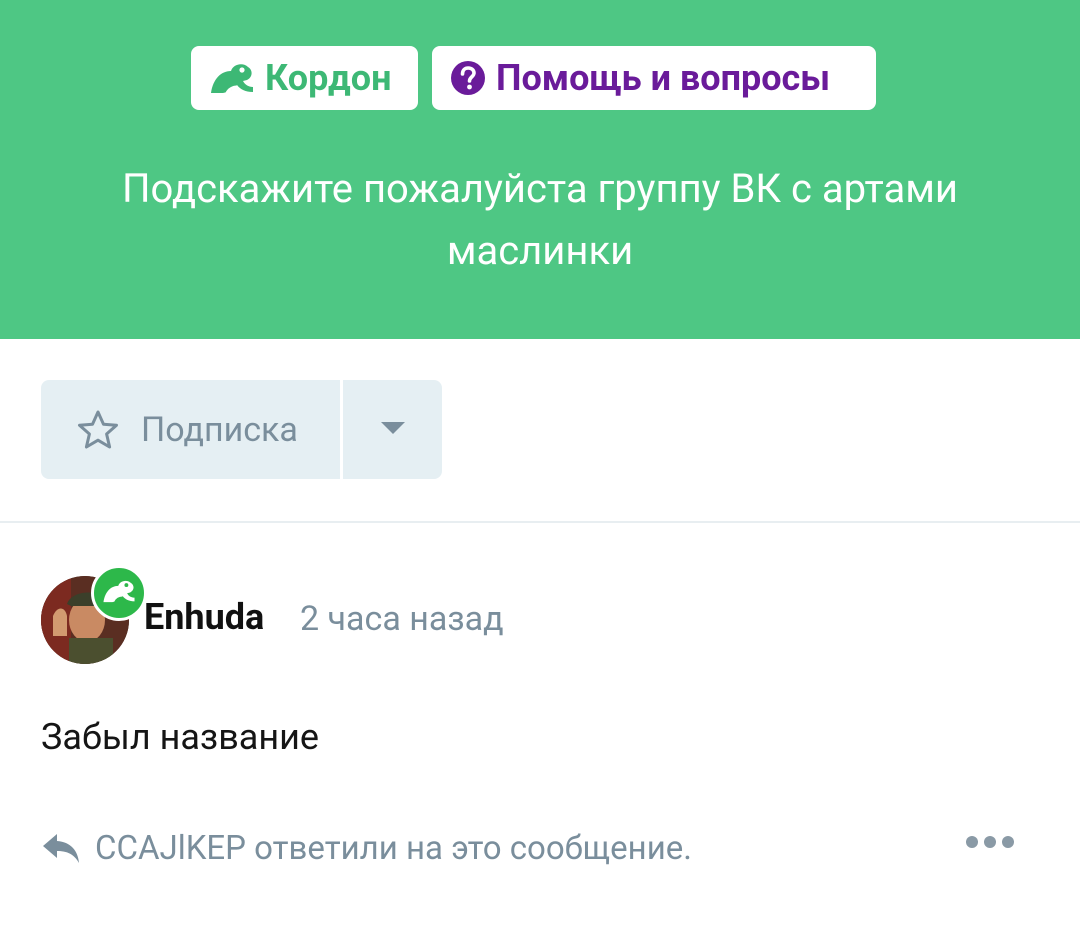 The image size is (1080, 942). I want to click on subscribe-group: Подписка, so click(241, 429).